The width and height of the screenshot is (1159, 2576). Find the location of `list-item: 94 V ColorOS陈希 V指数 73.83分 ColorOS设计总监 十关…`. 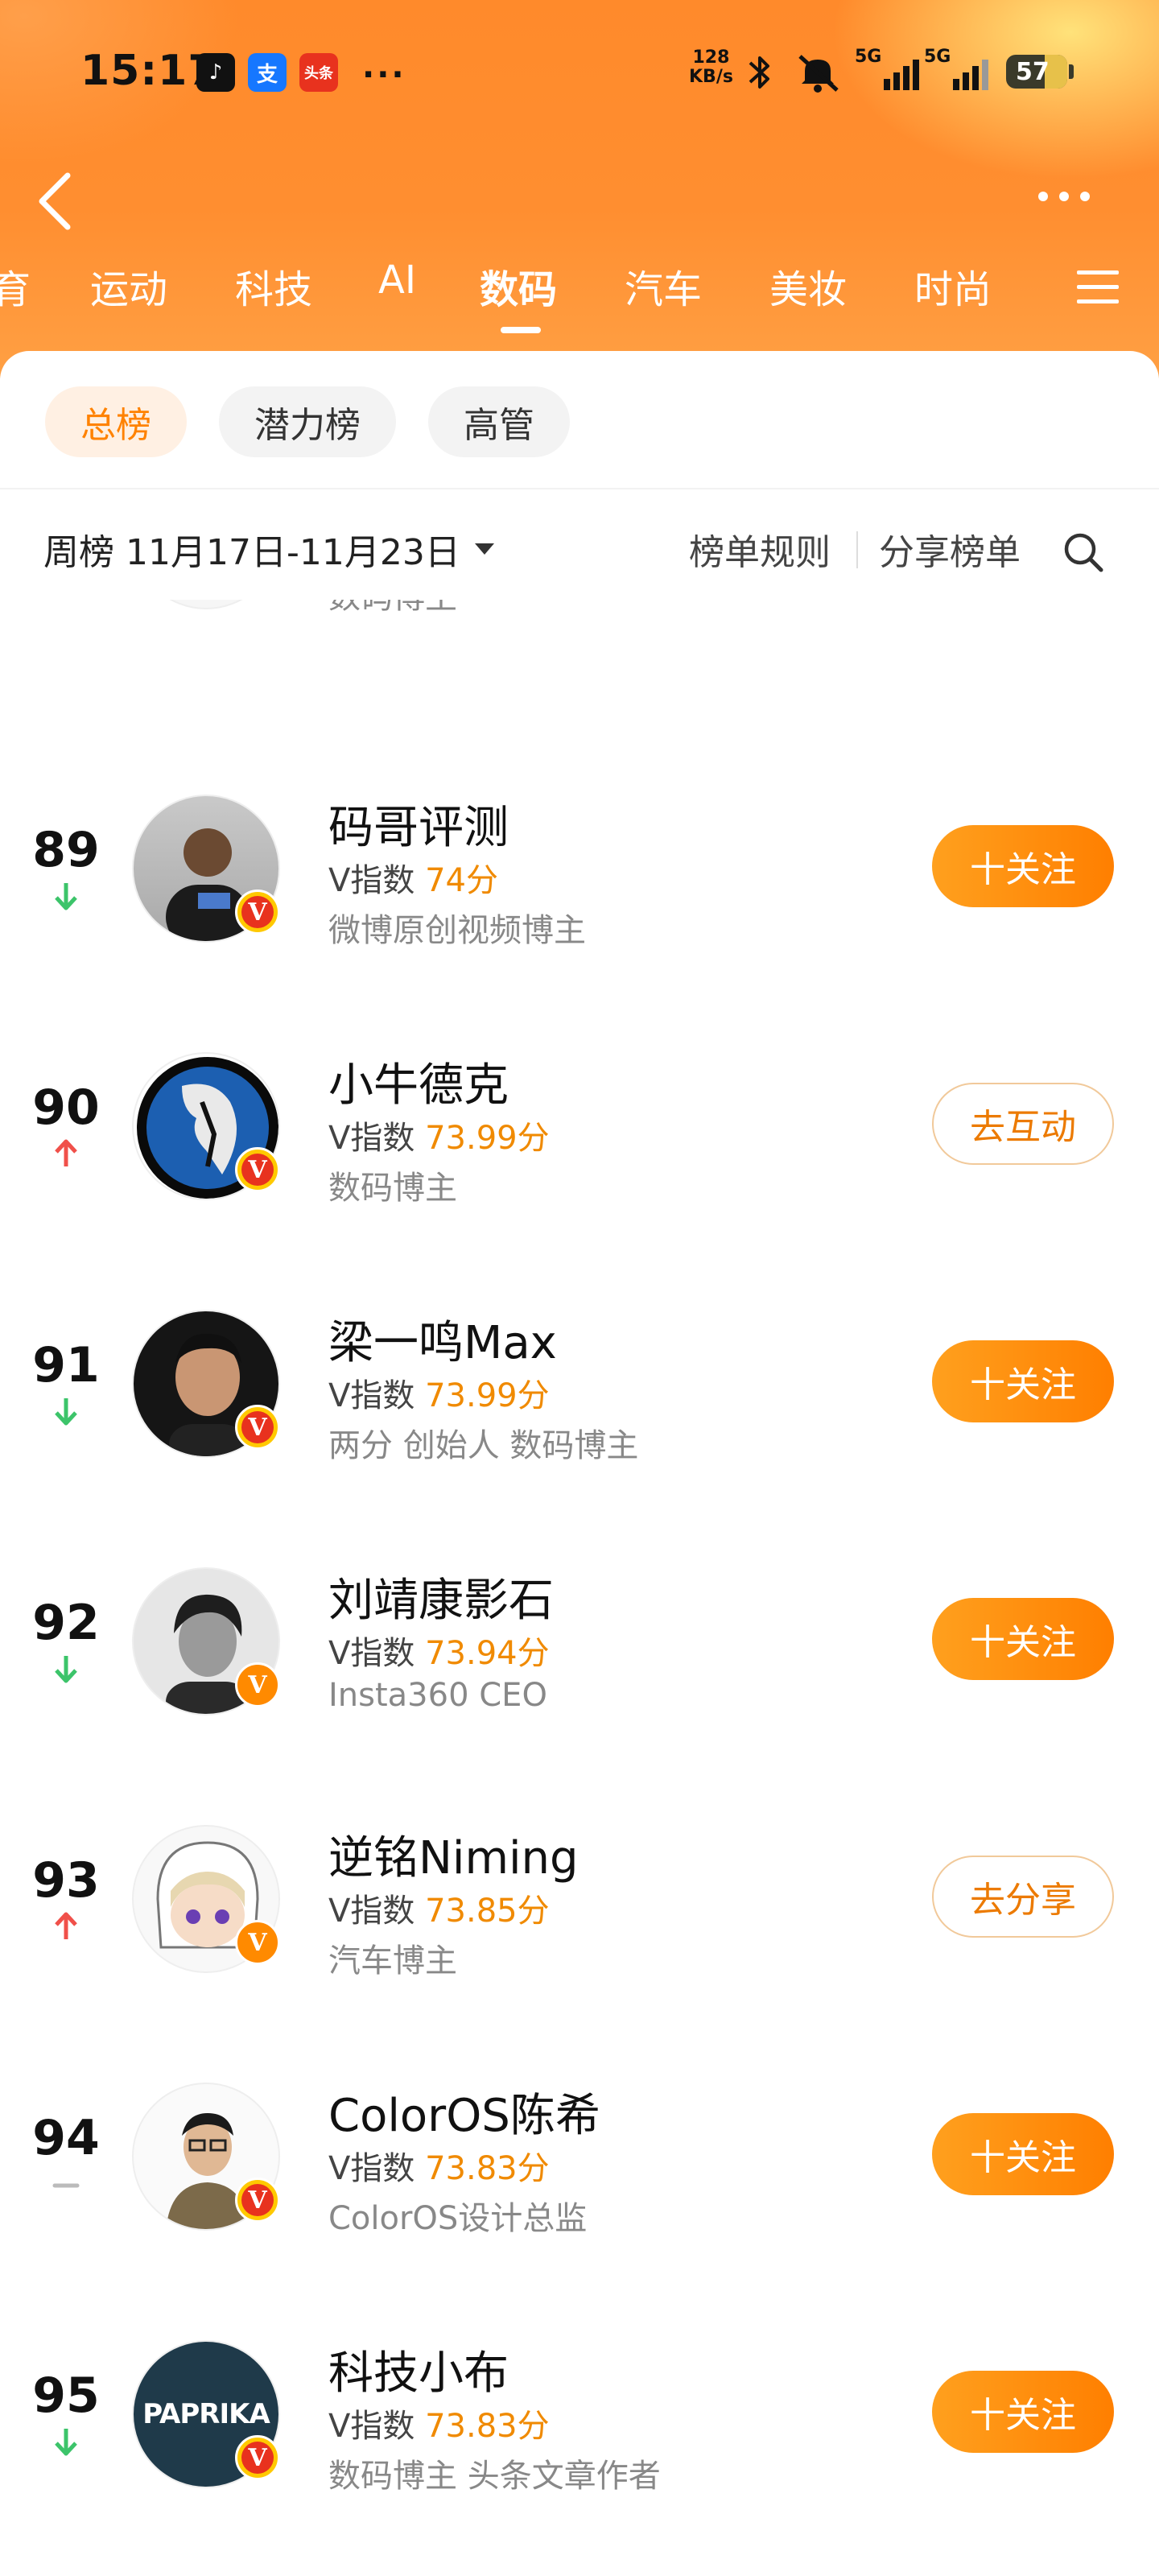

list-item: 94 V ColorOS陈希 V指数 73.83分 ColorOS设计总监 十关… is located at coordinates (579, 2204).